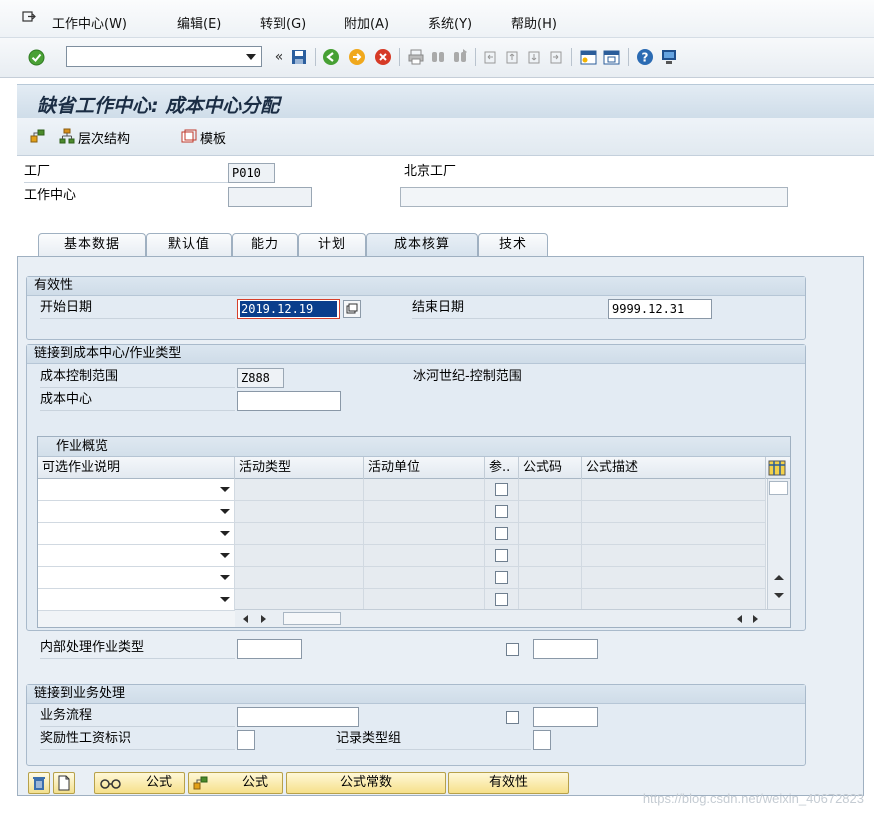  What do you see at coordinates (366, 783) in the screenshot?
I see `formula-constants-button: 公式常数` at bounding box center [366, 783].